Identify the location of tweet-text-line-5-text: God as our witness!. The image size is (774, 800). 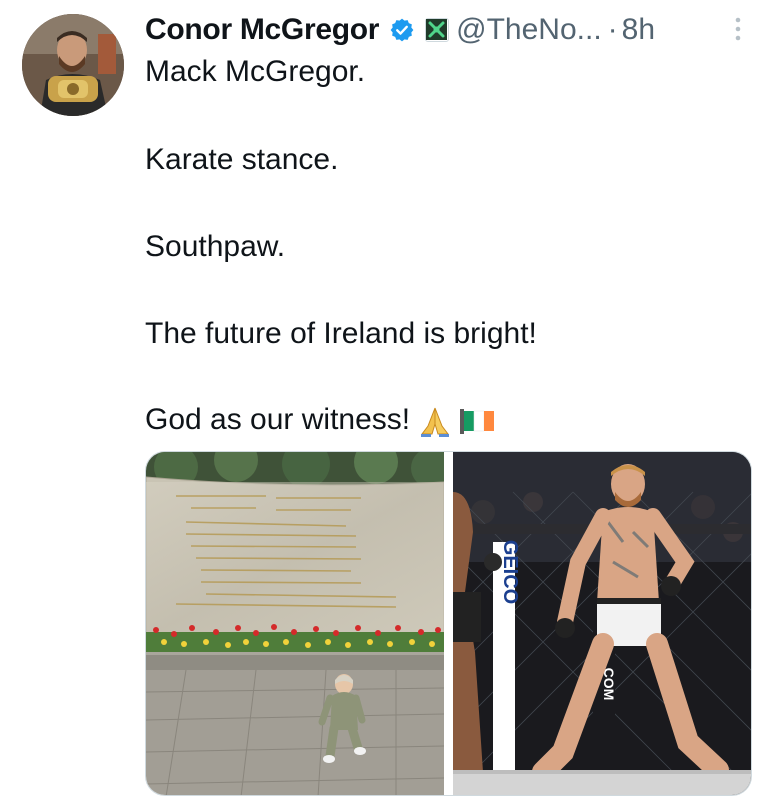
(278, 419).